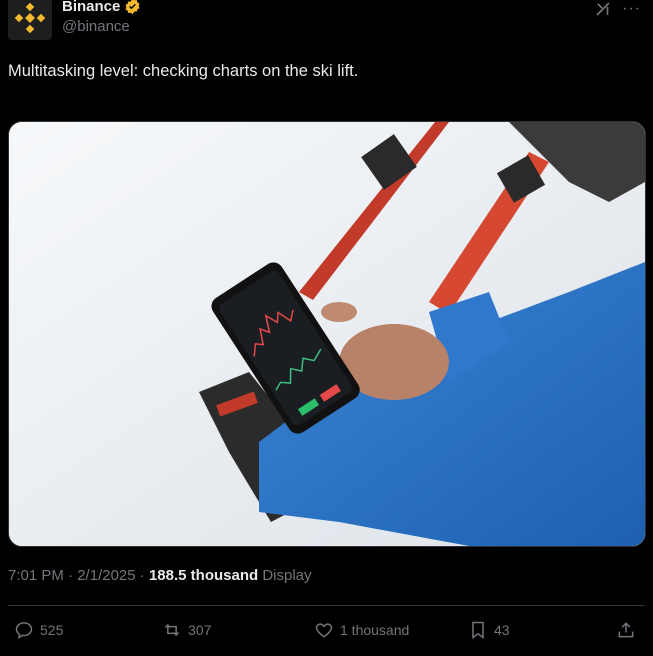  I want to click on author-names: Binance @binance, so click(101, 17).